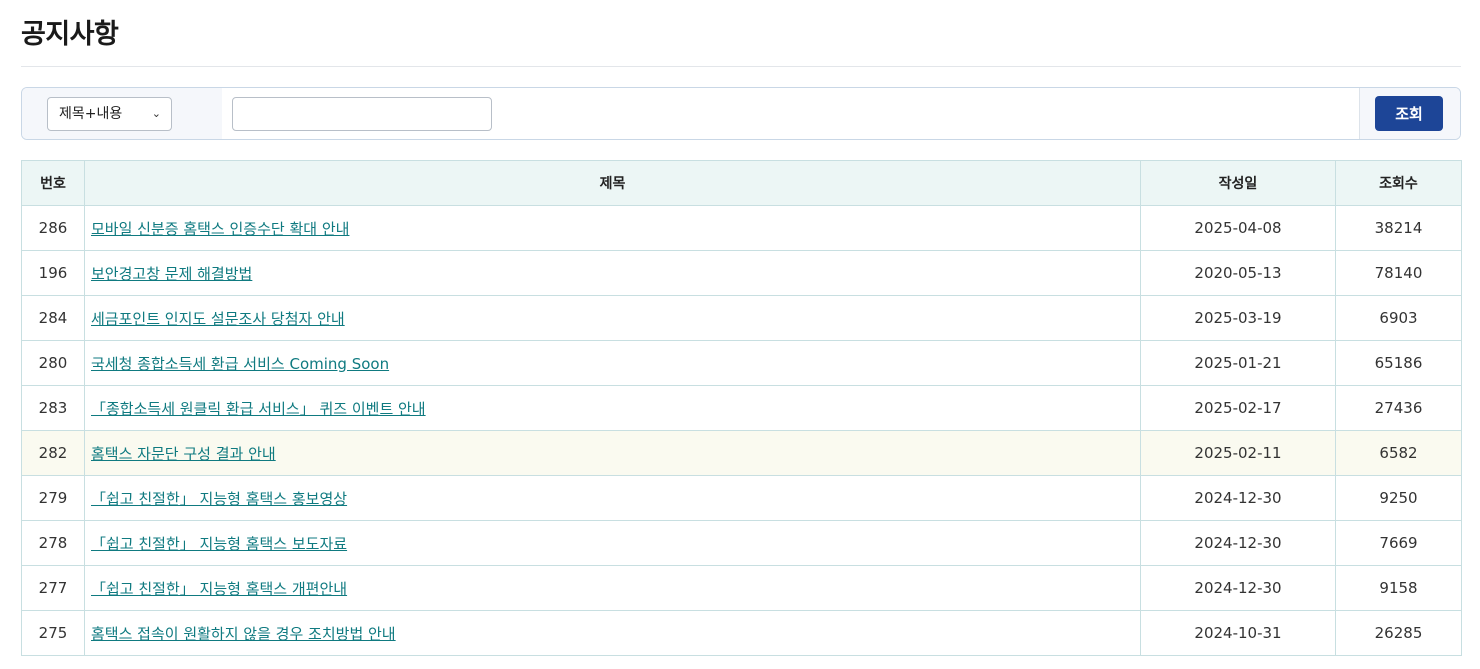 This screenshot has height=669, width=1480. What do you see at coordinates (53, 543) in the screenshot?
I see `post-number: 278` at bounding box center [53, 543].